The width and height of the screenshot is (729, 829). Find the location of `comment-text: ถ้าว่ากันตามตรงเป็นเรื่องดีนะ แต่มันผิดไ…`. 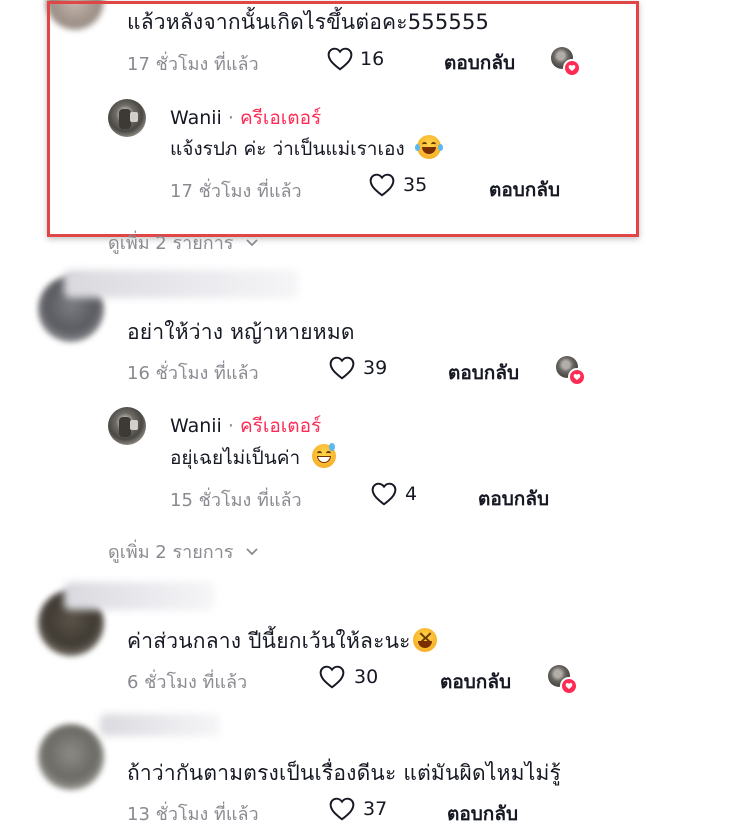

comment-text: ถ้าว่ากันตามตรงเป็นเรื่องดีนะ แต่มันผิดไ… is located at coordinates (344, 773).